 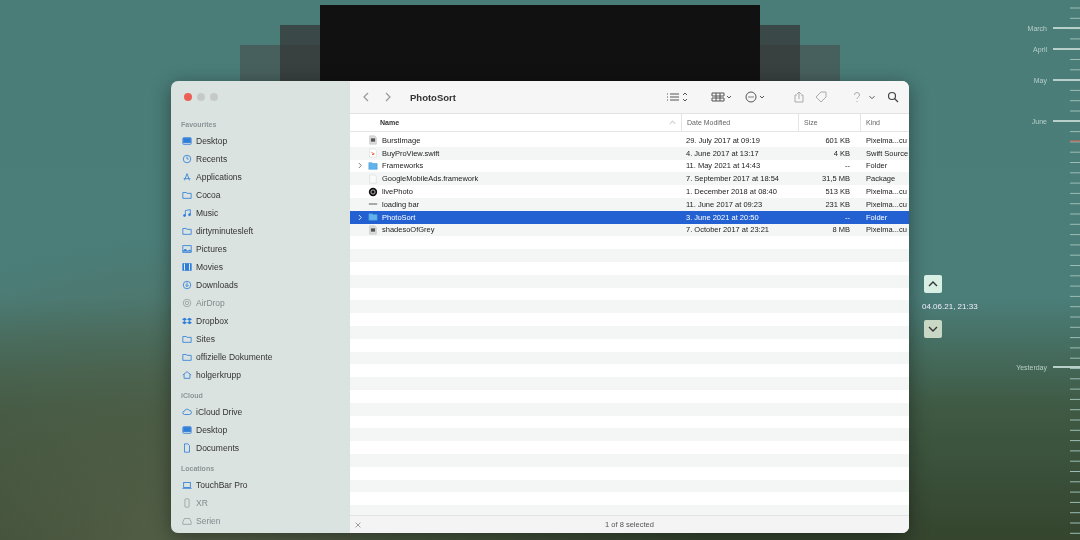 What do you see at coordinates (433, 97) in the screenshot?
I see `window-title: PhotoSort` at bounding box center [433, 97].